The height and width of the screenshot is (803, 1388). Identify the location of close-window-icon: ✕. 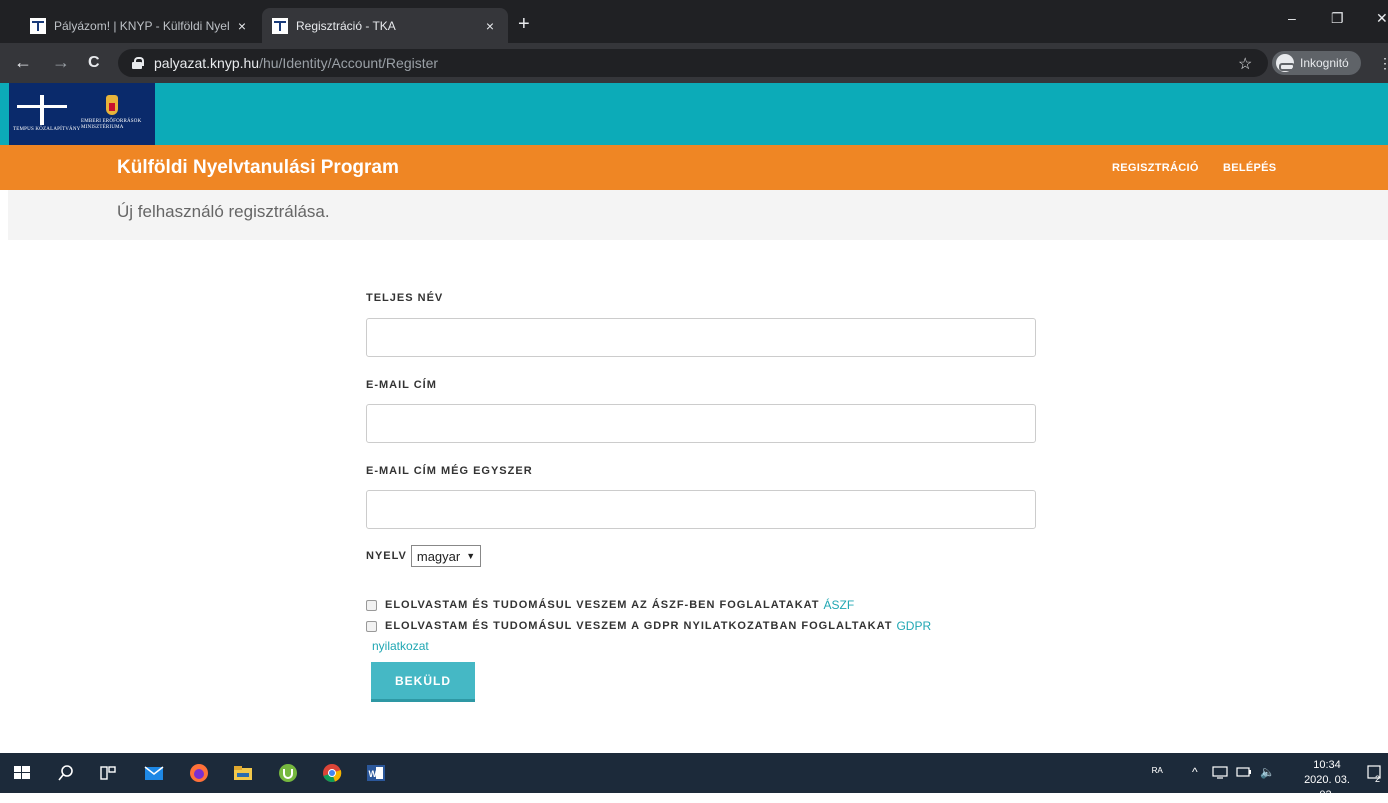
(1382, 18).